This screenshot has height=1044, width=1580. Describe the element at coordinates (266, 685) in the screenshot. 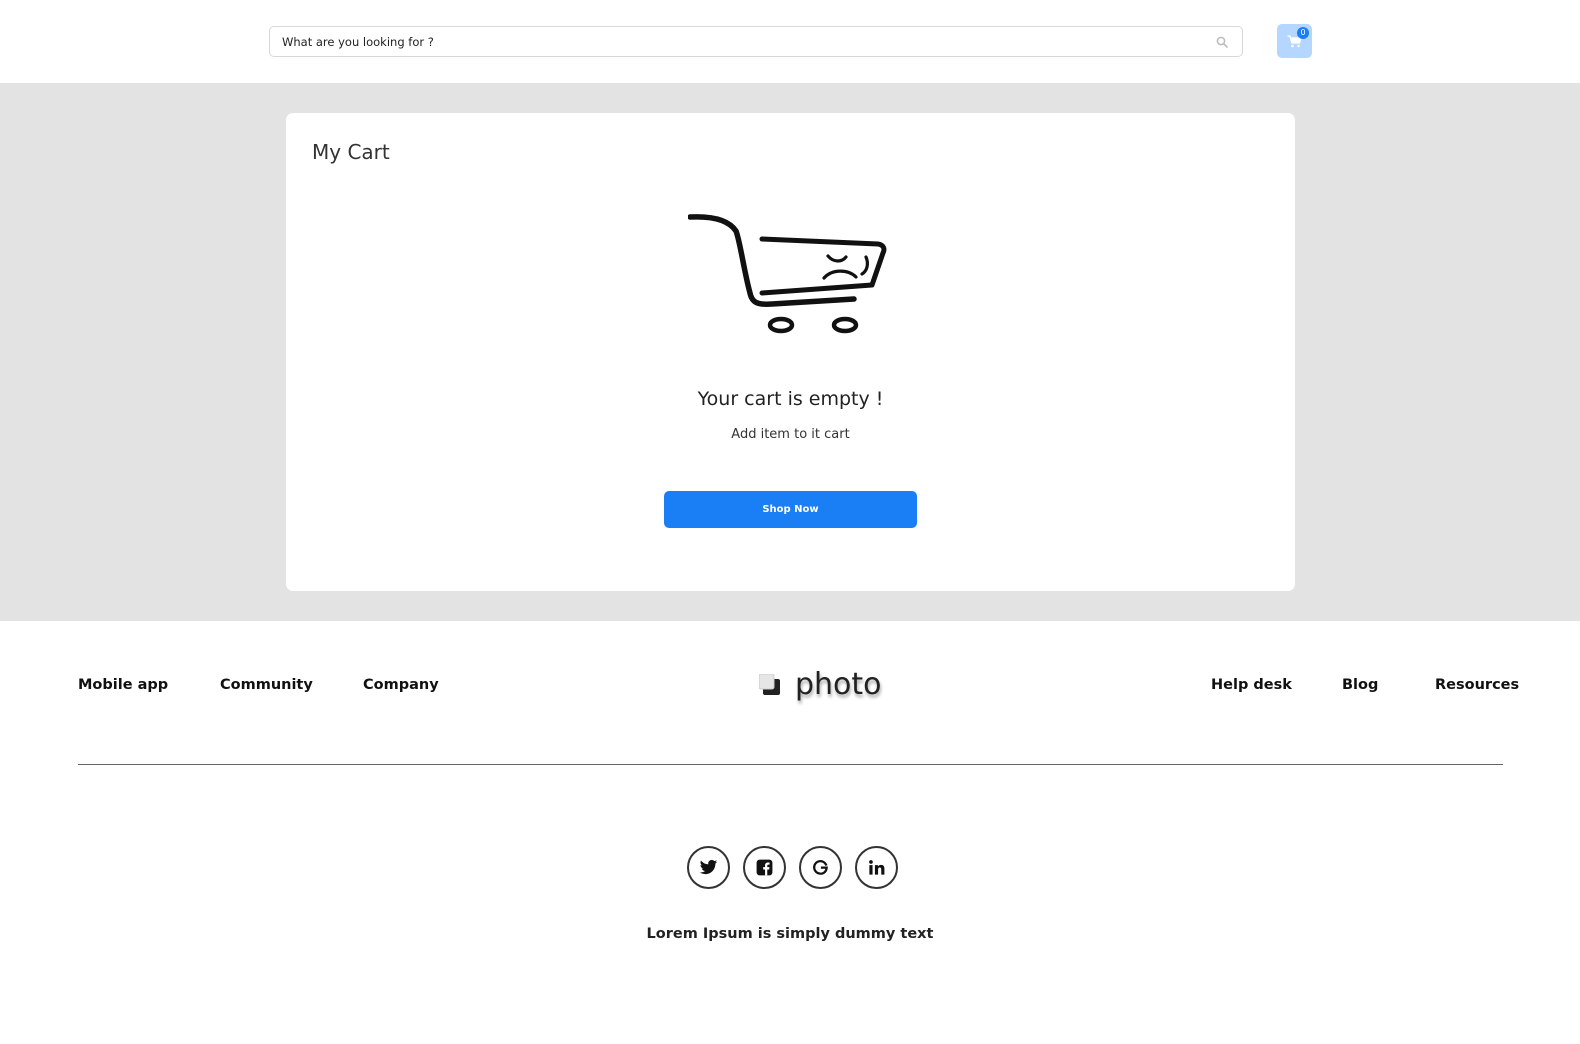

I see `footer-link-community: Community` at that location.